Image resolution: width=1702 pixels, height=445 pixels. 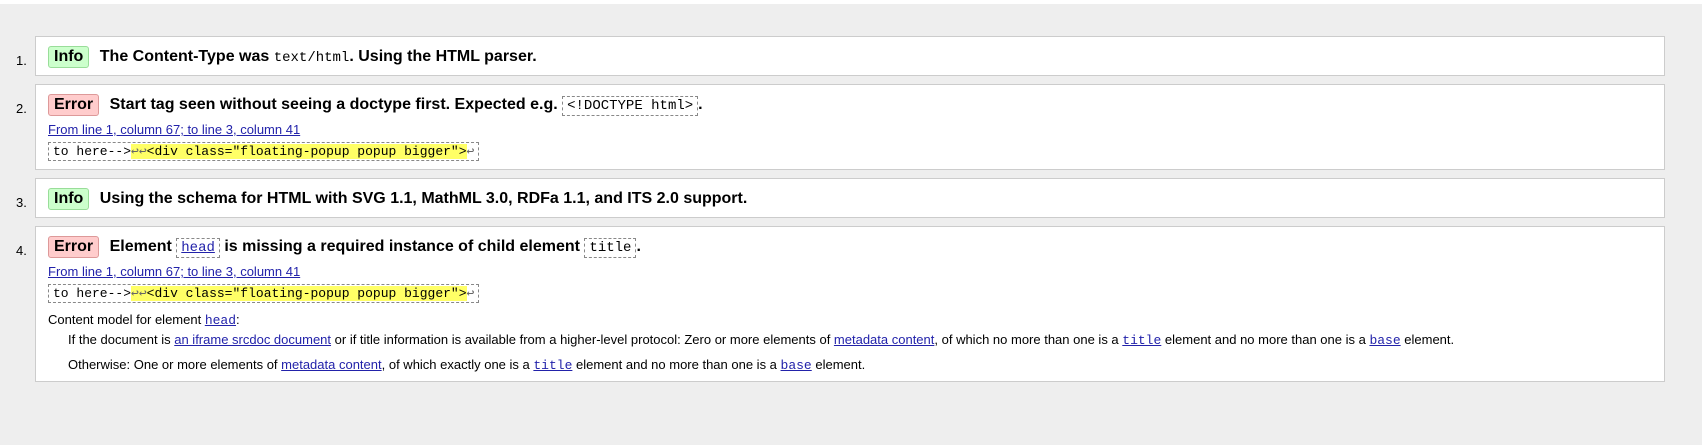 I want to click on message-number: 1., so click(x=21, y=60).